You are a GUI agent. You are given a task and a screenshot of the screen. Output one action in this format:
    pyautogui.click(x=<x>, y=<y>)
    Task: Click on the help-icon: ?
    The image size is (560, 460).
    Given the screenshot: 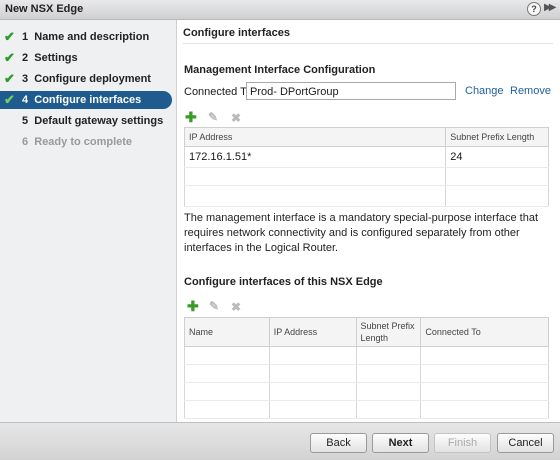 What is the action you would take?
    pyautogui.click(x=534, y=9)
    